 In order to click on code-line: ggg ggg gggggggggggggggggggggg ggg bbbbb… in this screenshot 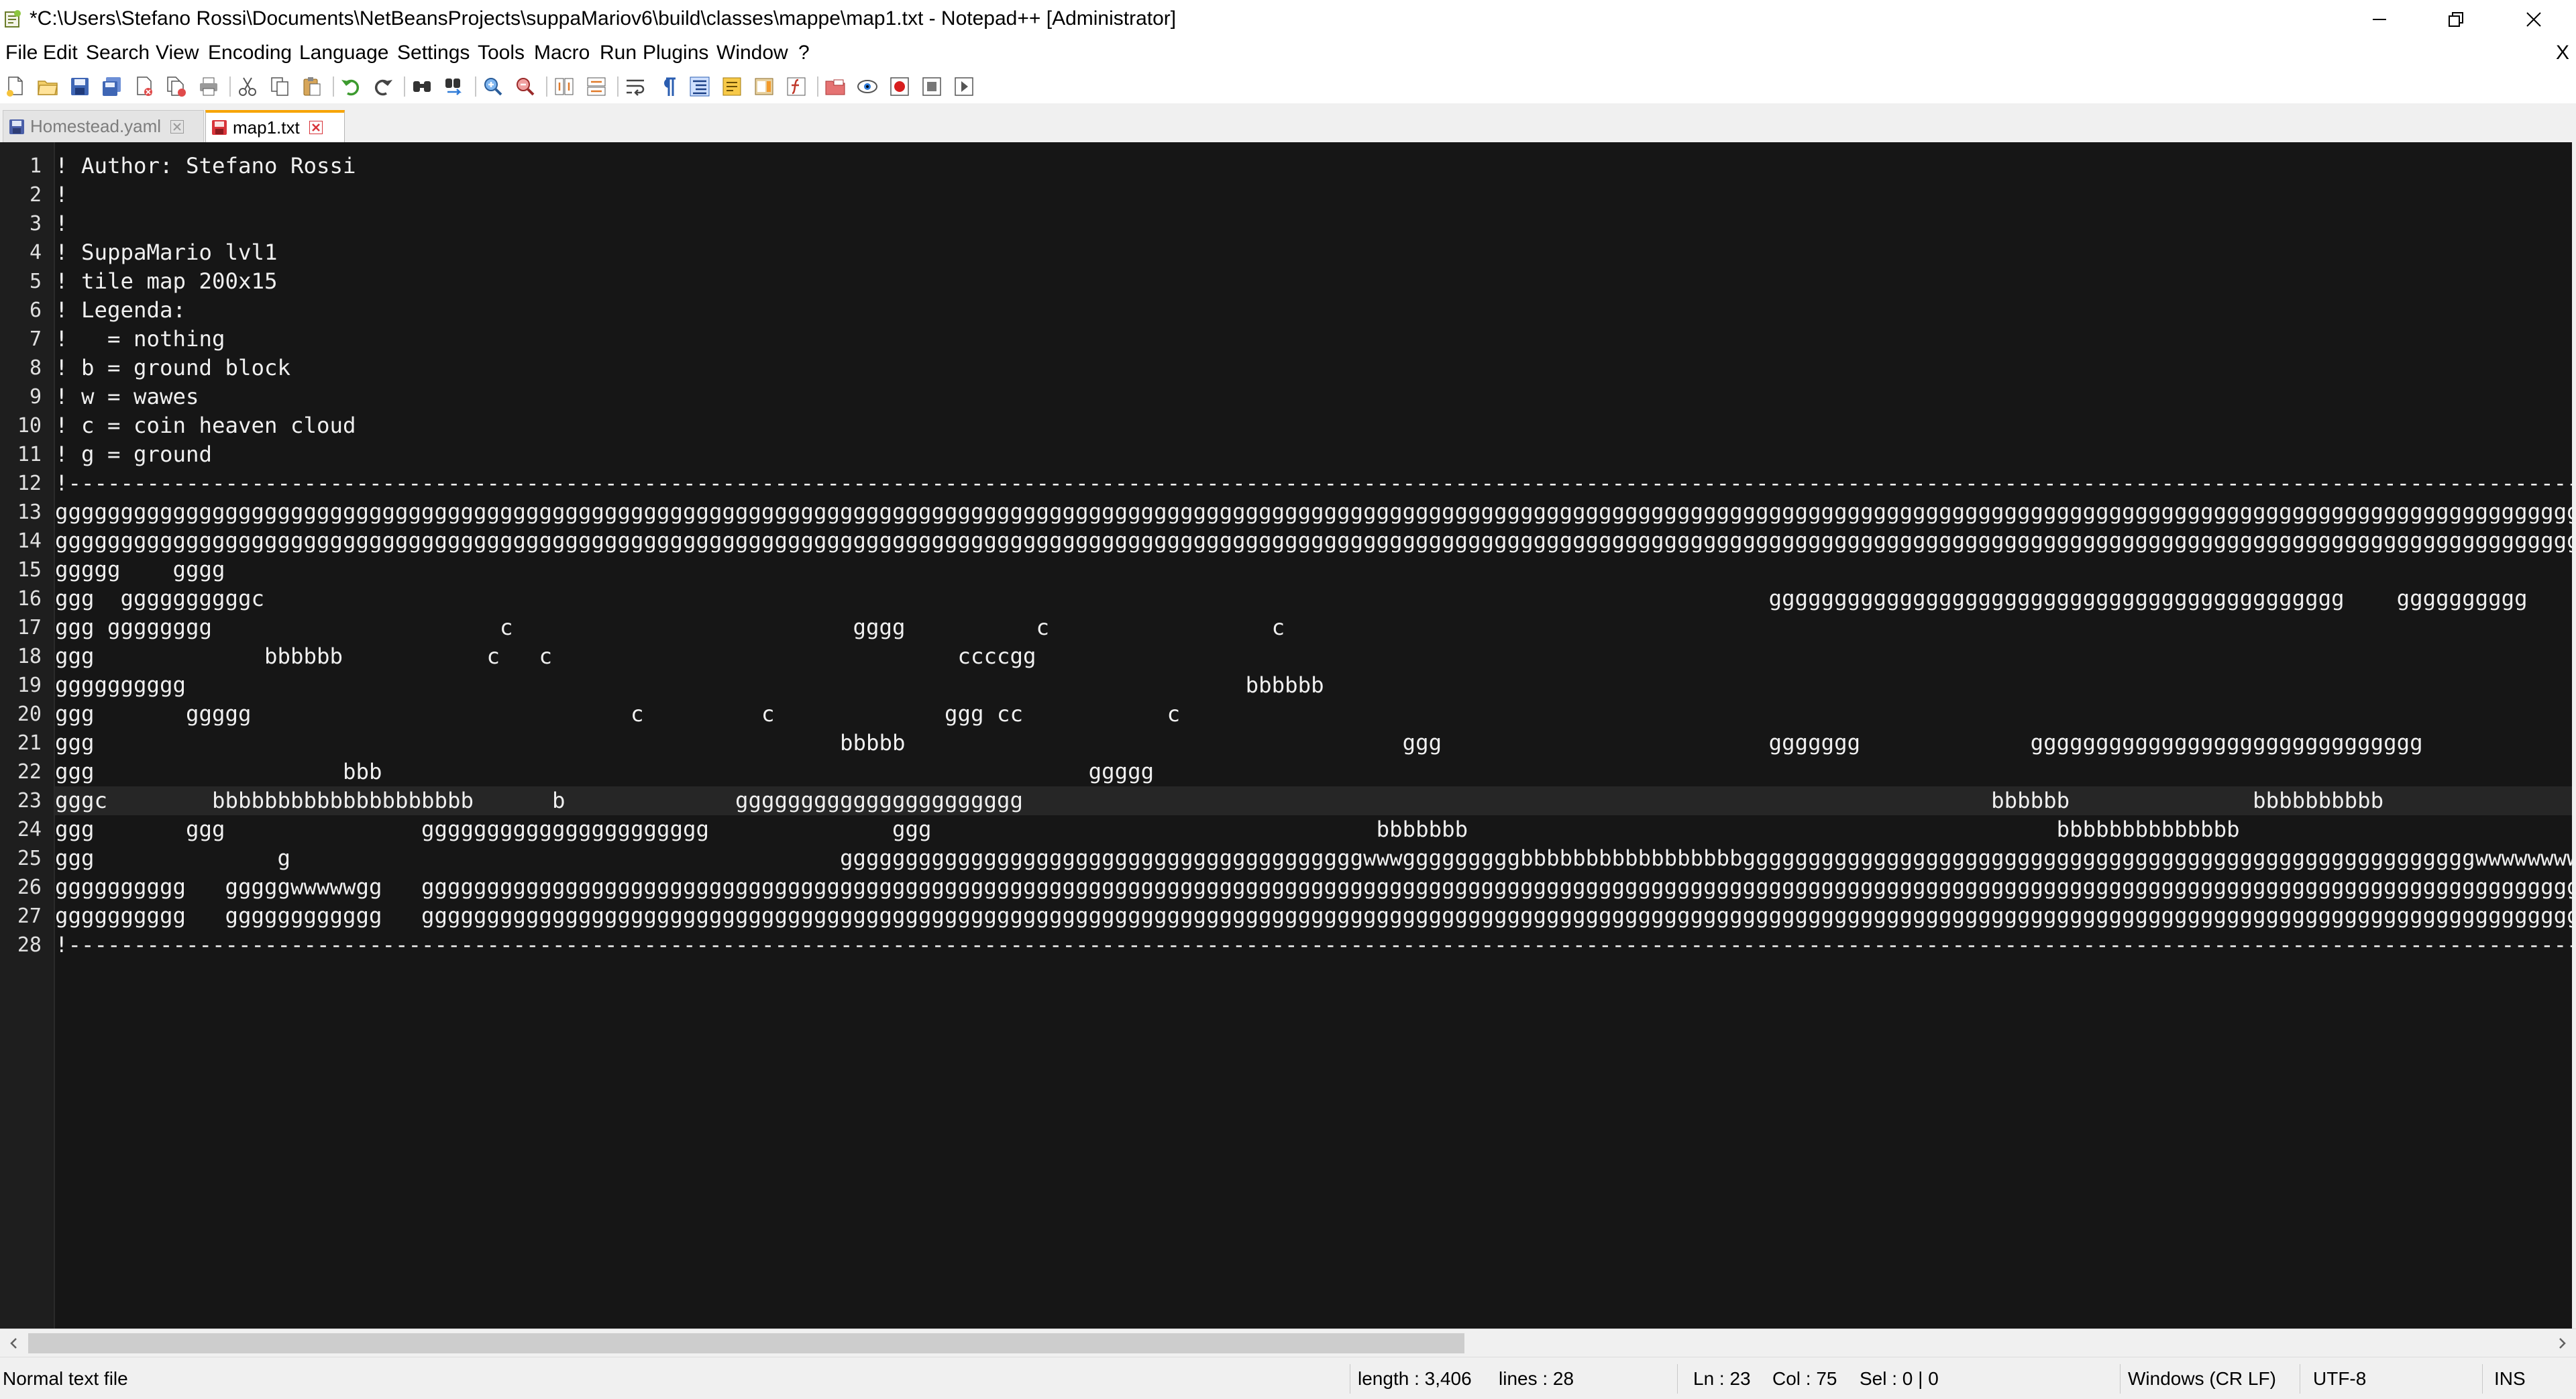, I will do `click(1313, 829)`.